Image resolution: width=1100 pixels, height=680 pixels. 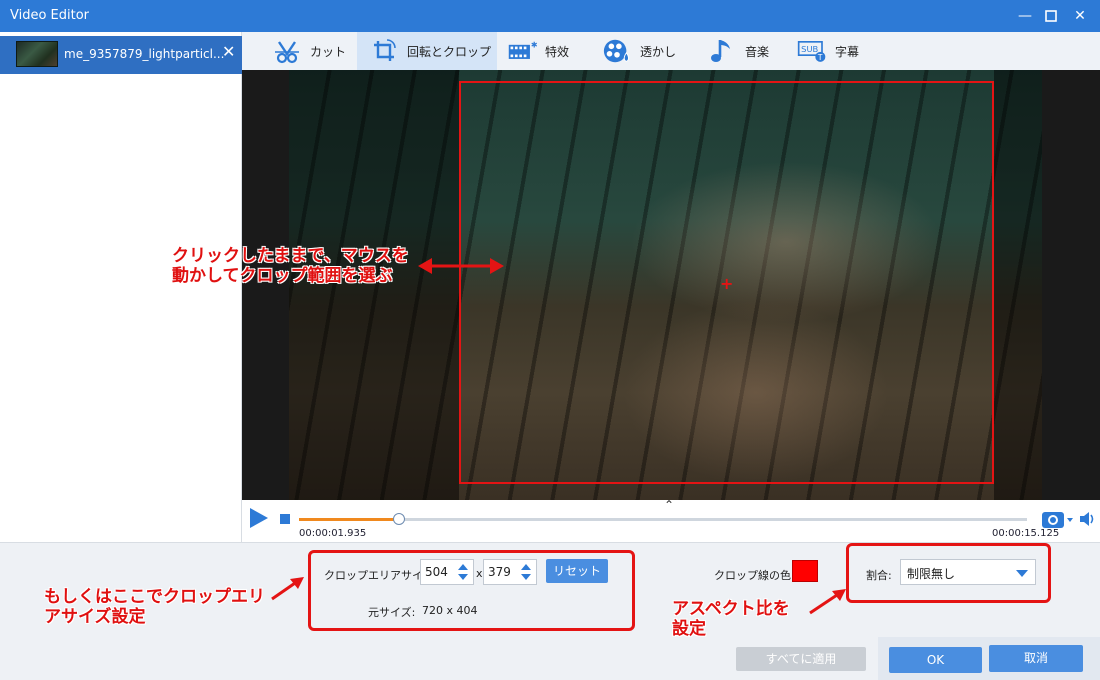 I want to click on crop-width-input: 504, so click(x=447, y=572).